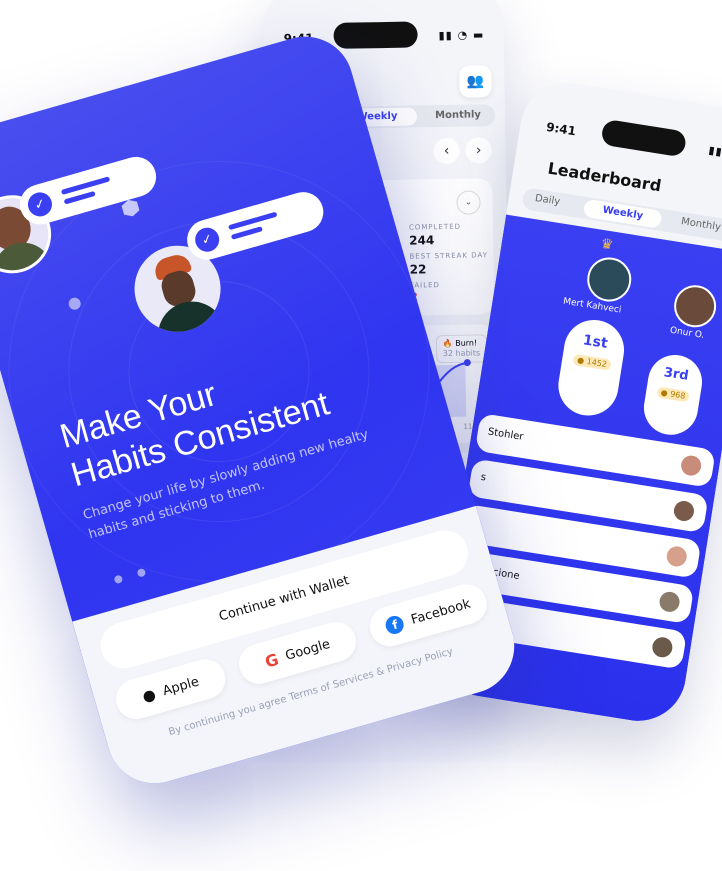  I want to click on group-icon: 👥, so click(475, 81).